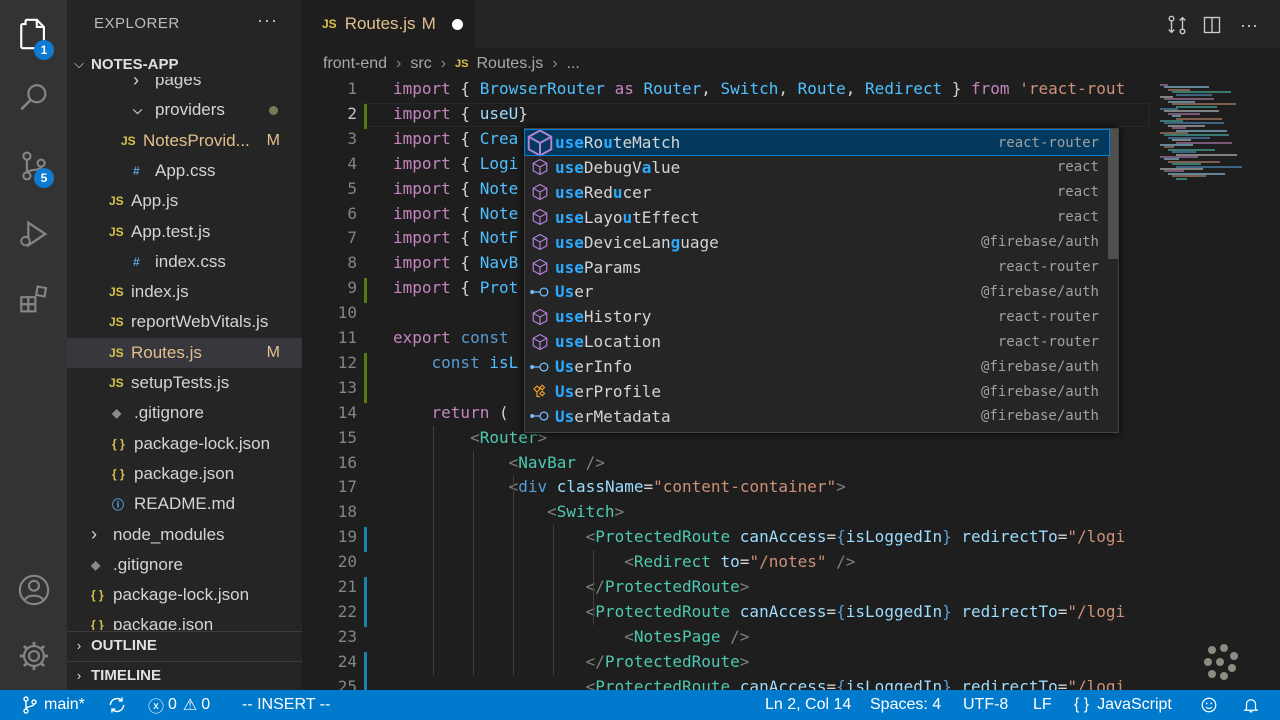  What do you see at coordinates (1123, 705) in the screenshot?
I see `language-mode: { } JavaScript` at bounding box center [1123, 705].